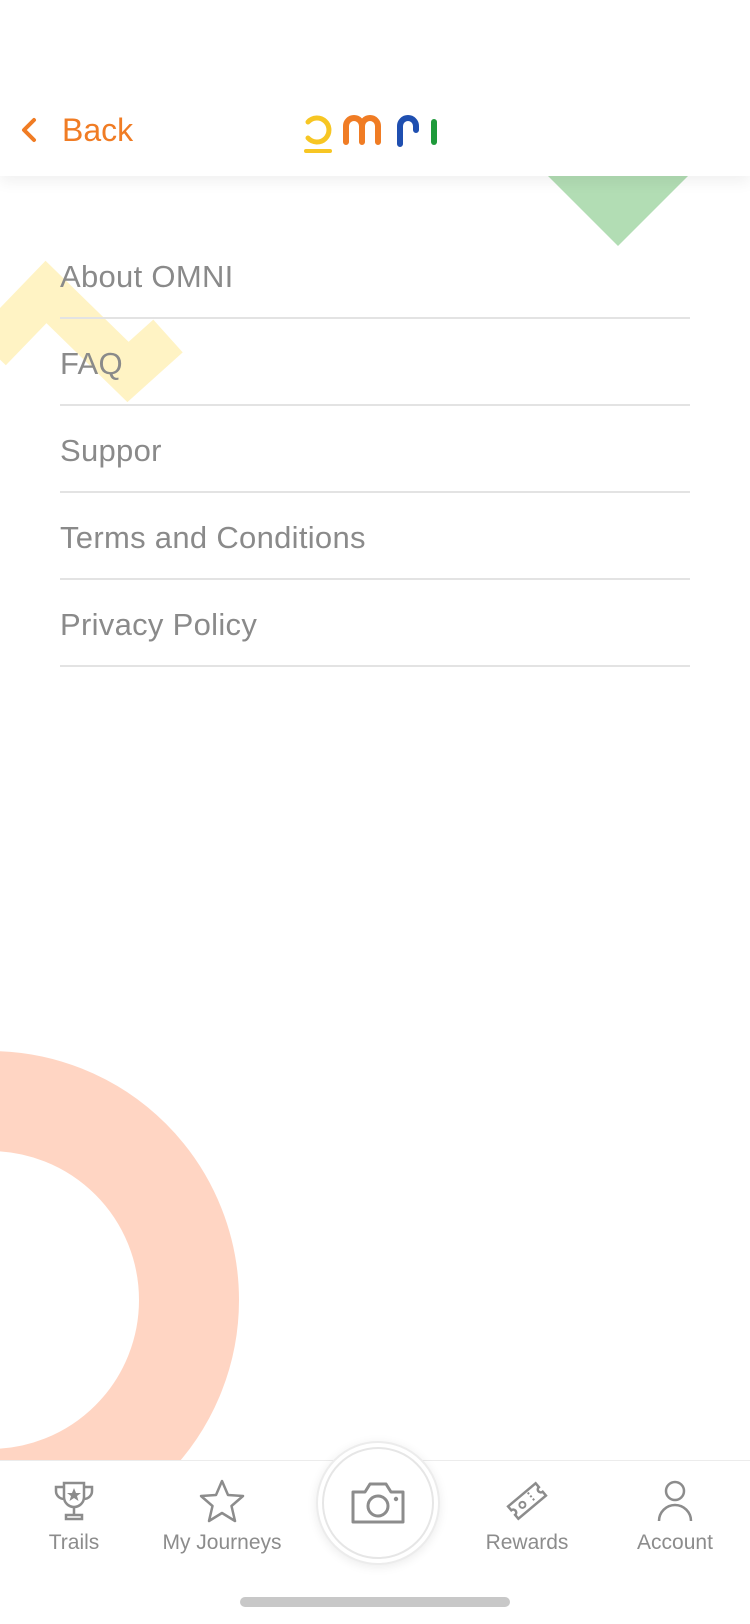  What do you see at coordinates (159, 624) in the screenshot?
I see `menu-item-label: Privacy Policy` at bounding box center [159, 624].